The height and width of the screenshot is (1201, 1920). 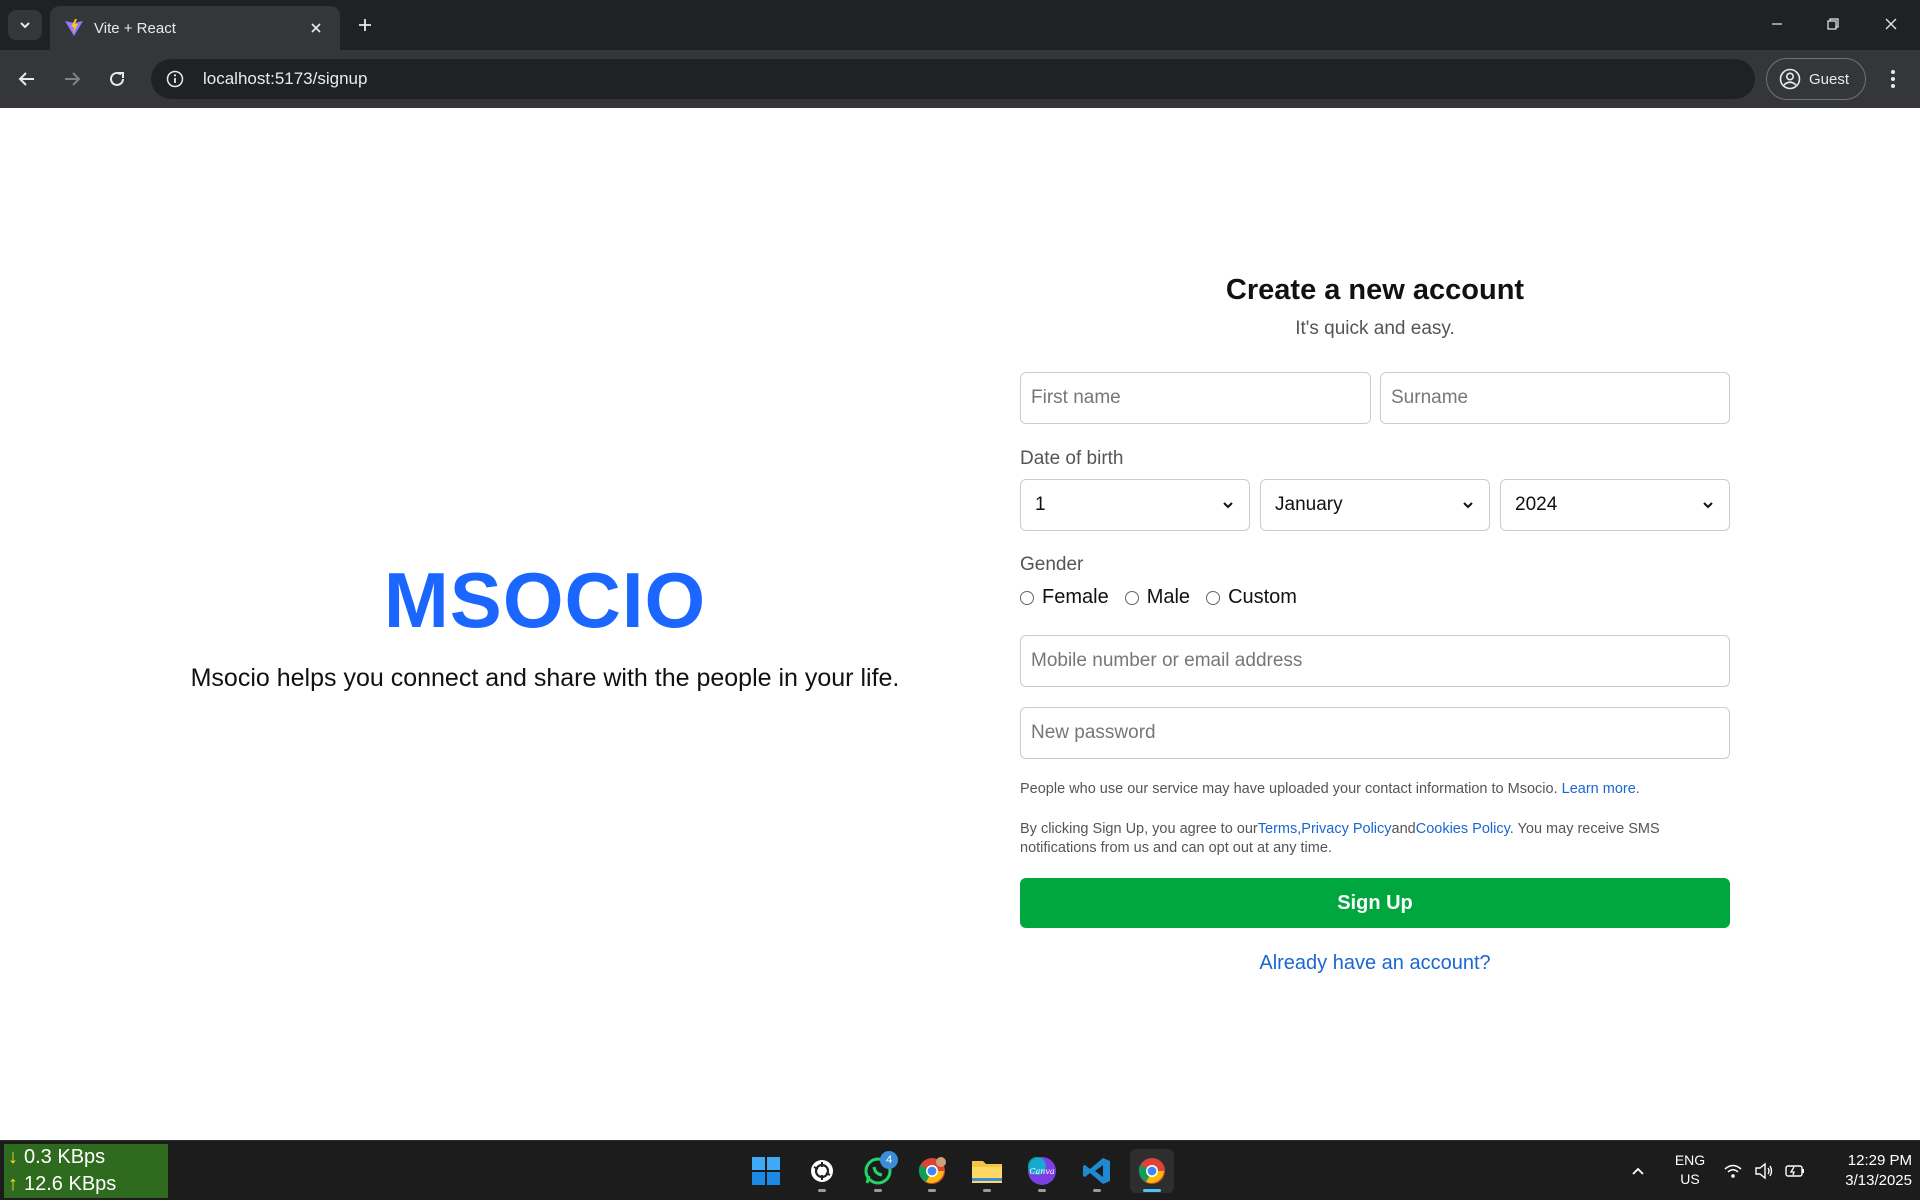 I want to click on close-tab-icon, so click(x=316, y=28).